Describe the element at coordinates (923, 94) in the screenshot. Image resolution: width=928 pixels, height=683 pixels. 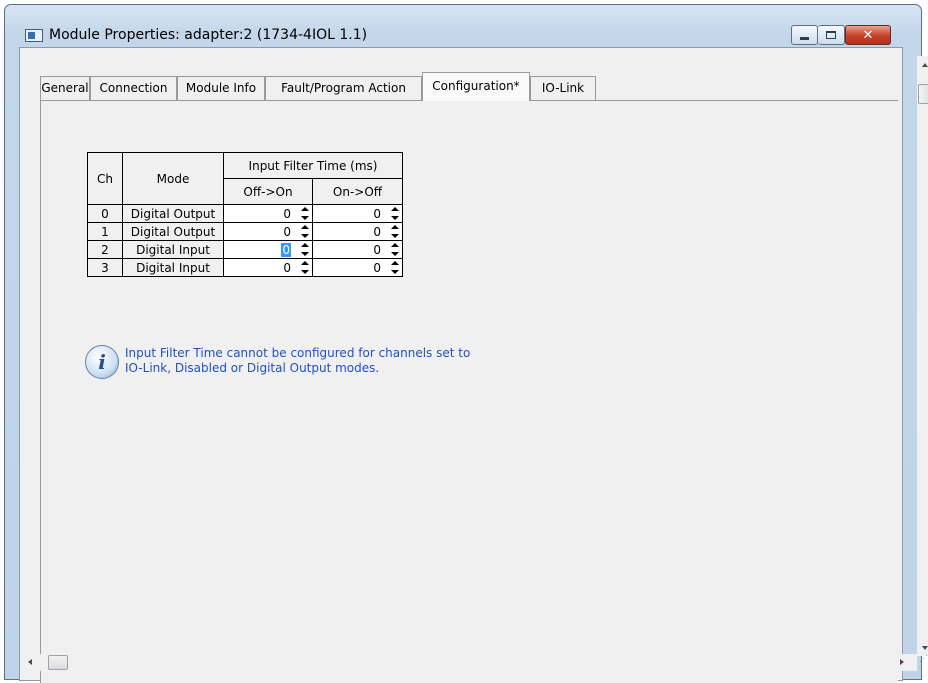
I see `vertical-scroll-thumb` at that location.